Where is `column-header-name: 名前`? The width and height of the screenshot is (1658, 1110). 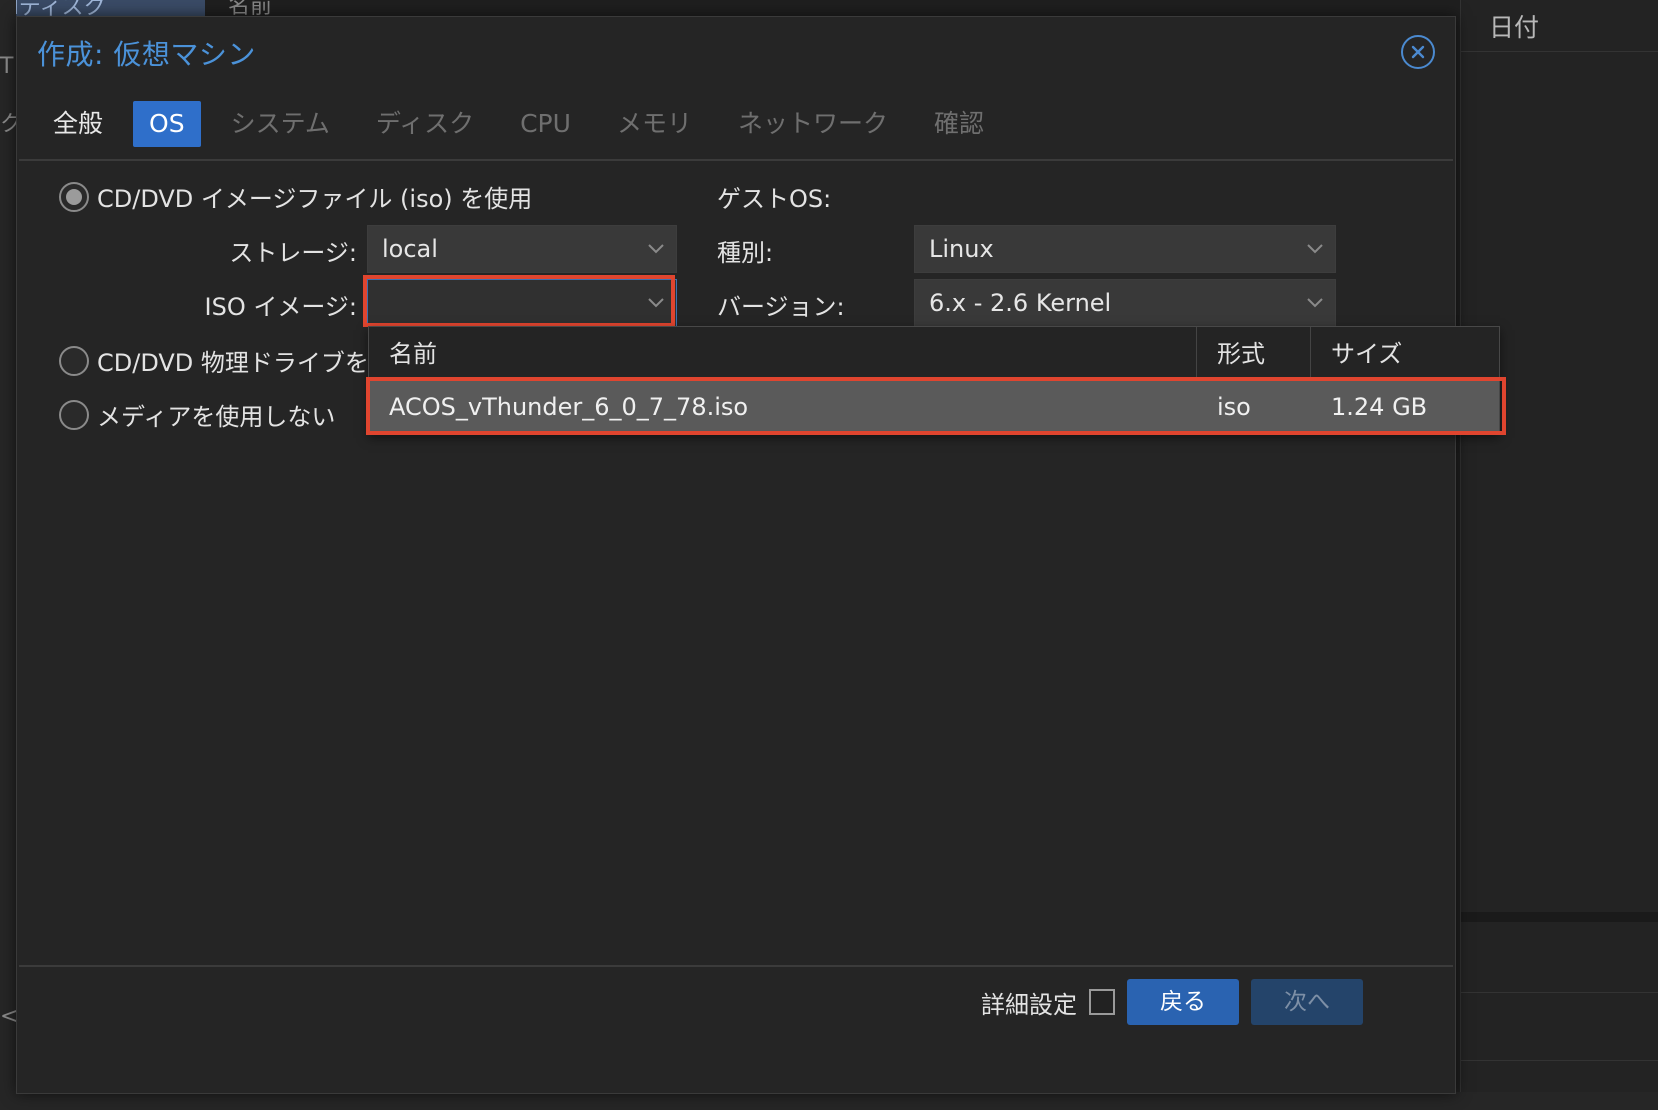 column-header-name: 名前 is located at coordinates (783, 354).